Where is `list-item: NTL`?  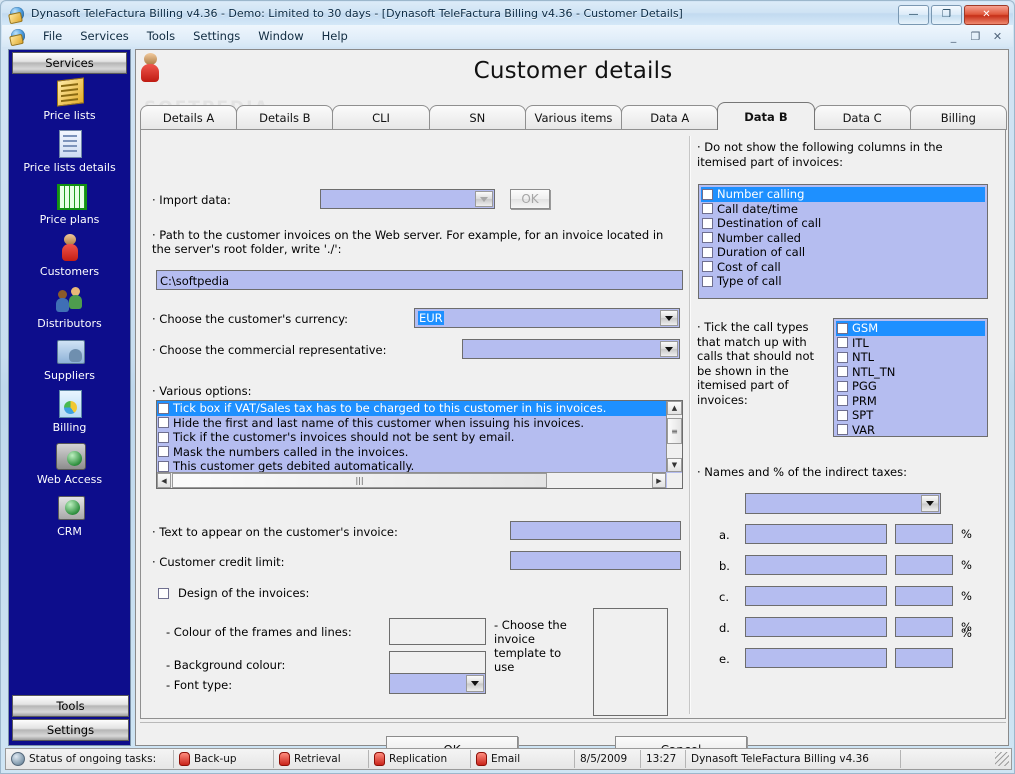 list-item: NTL is located at coordinates (910, 357).